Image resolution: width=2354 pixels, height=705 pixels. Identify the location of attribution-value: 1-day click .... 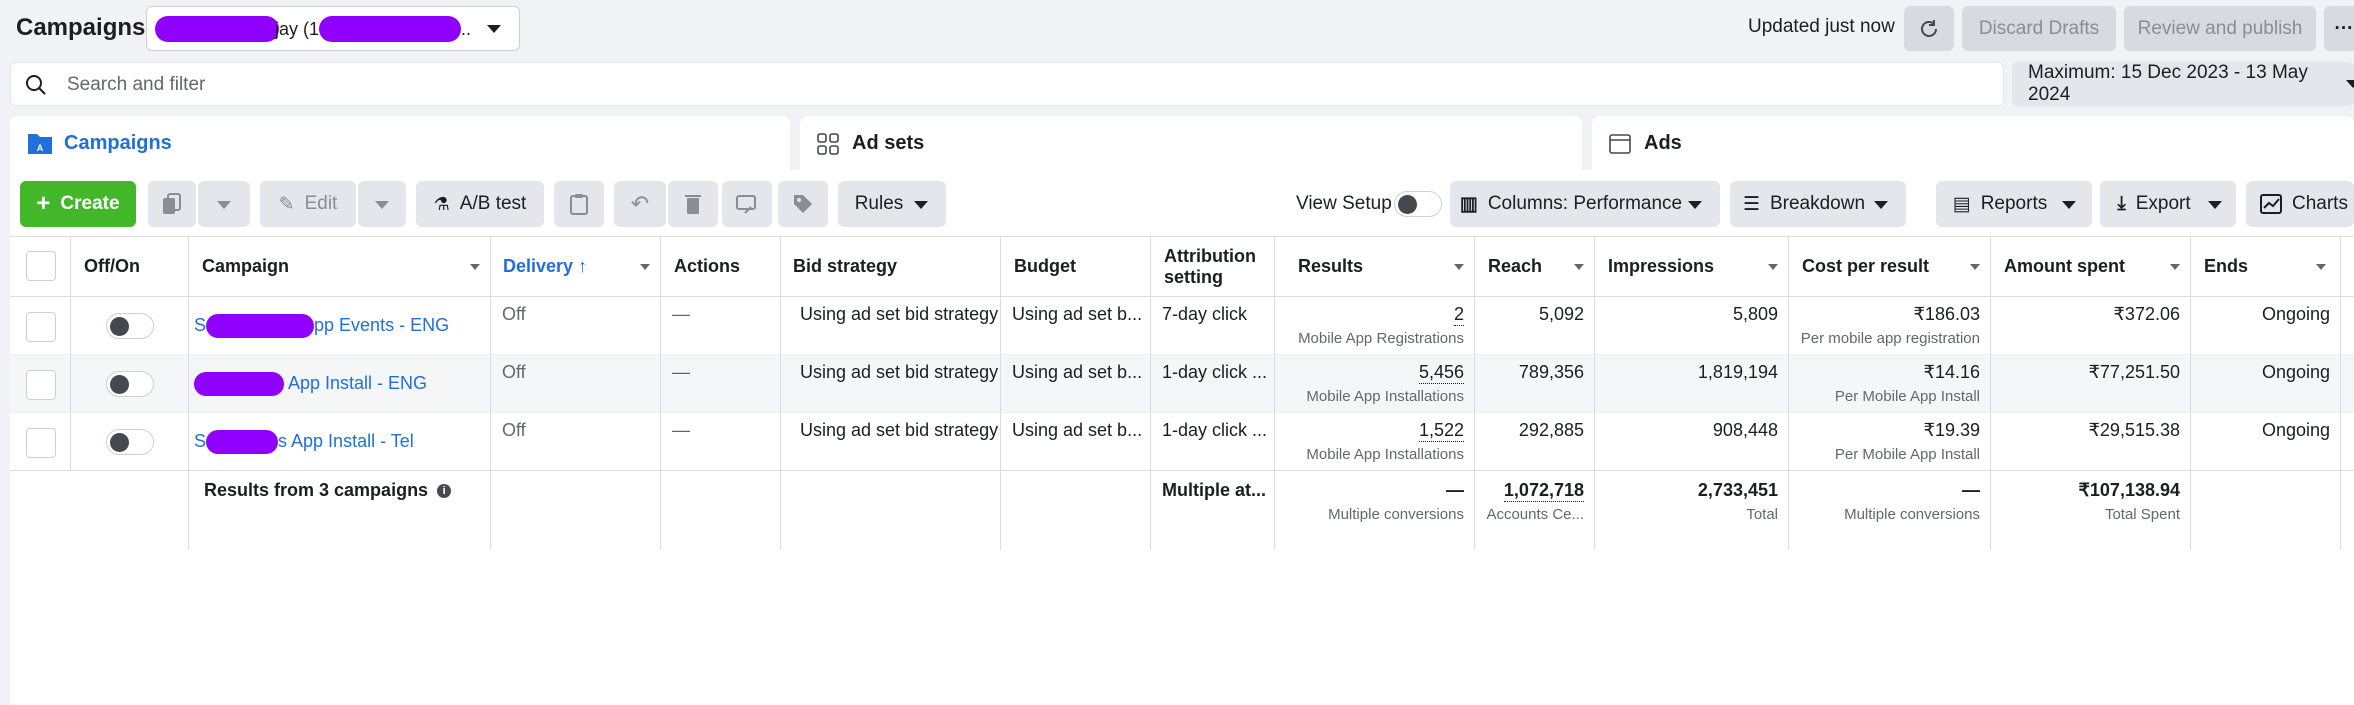
(1215, 430).